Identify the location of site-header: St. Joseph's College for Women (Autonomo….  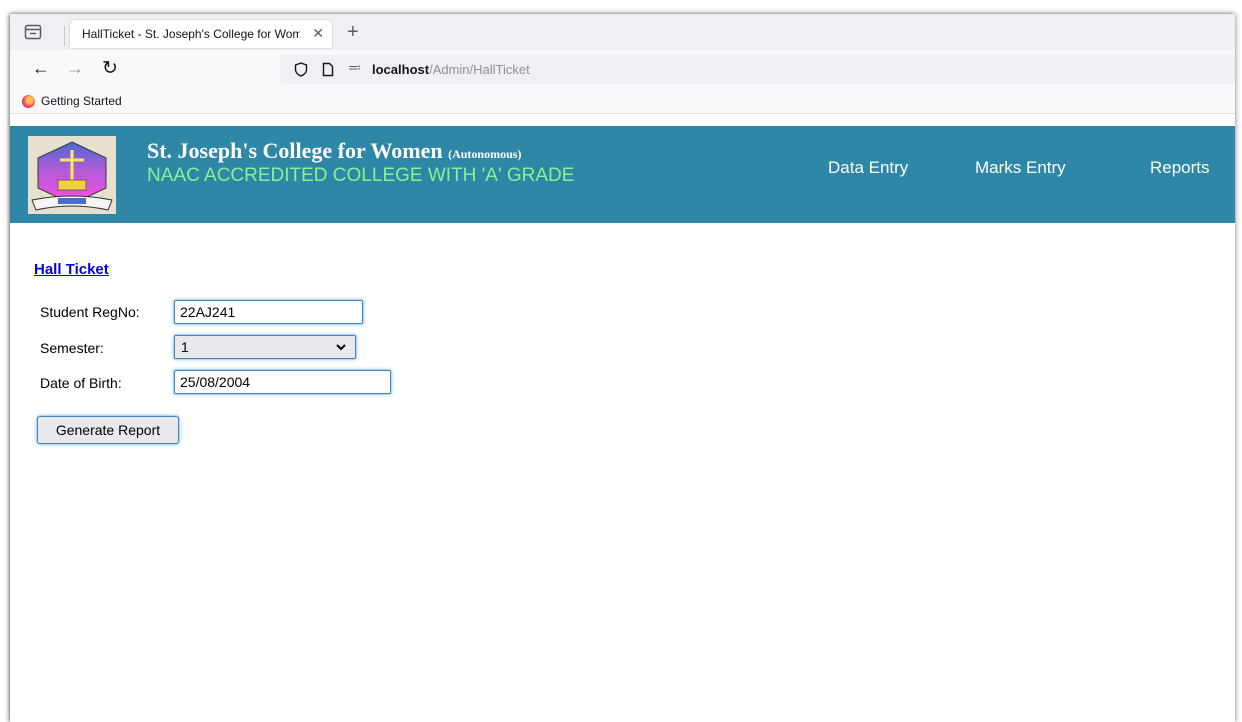
(622, 174).